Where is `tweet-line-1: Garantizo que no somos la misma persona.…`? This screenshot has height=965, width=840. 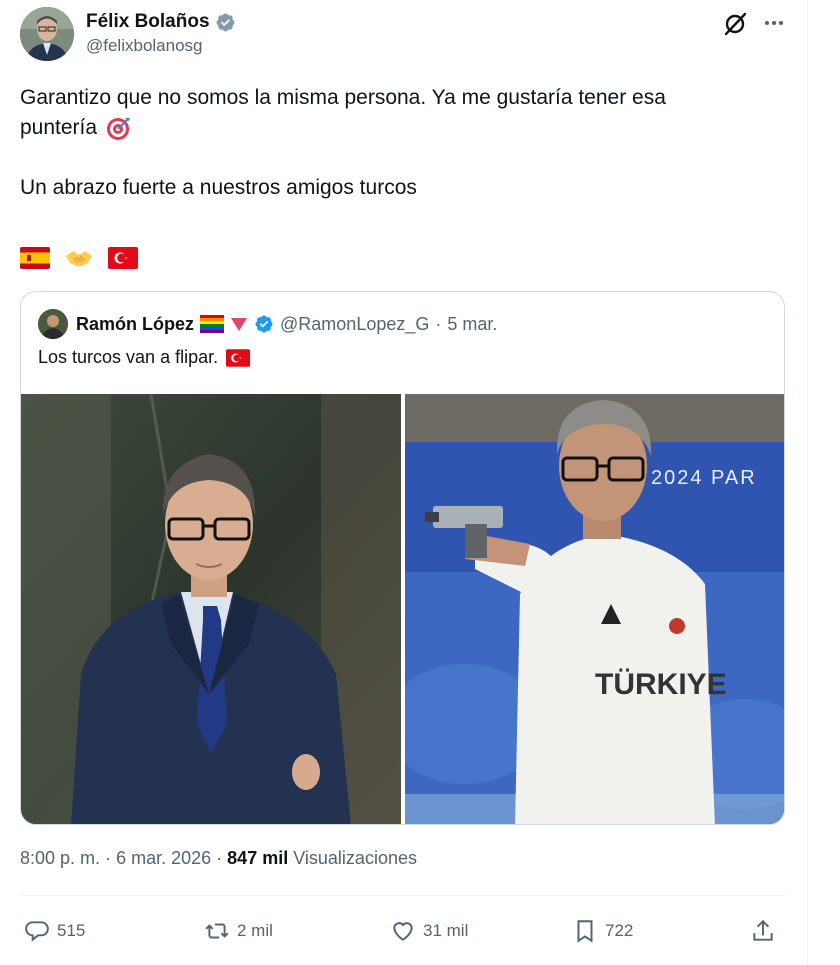 tweet-line-1: Garantizo que no somos la misma persona.… is located at coordinates (343, 97).